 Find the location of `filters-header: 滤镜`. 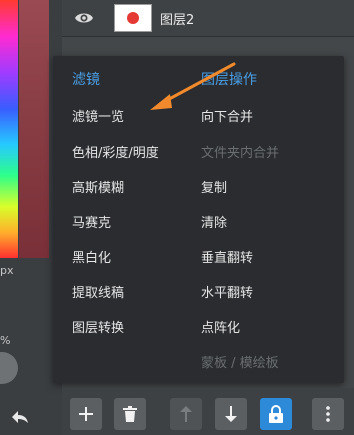

filters-header: 滤镜 is located at coordinates (86, 80).